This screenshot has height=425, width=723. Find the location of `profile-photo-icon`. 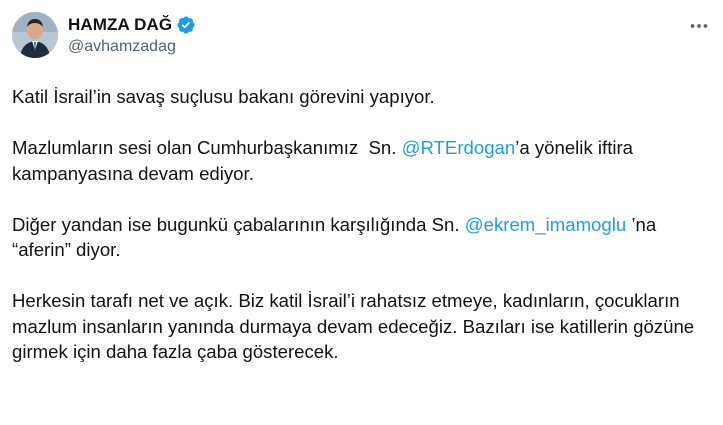

profile-photo-icon is located at coordinates (35, 35).